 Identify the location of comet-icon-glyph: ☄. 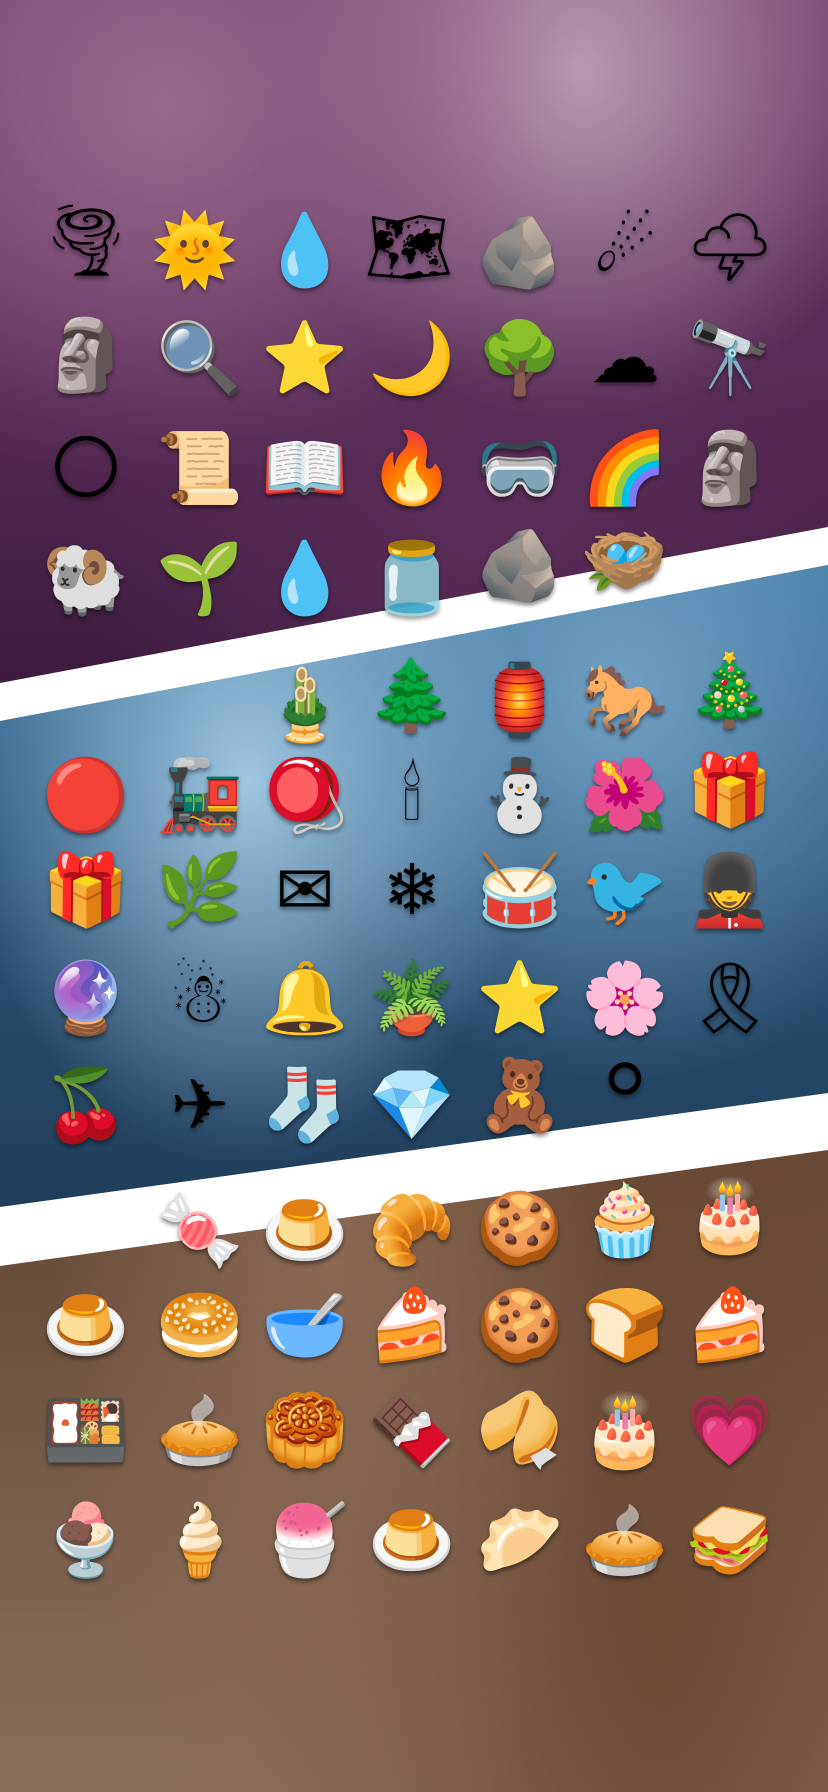
(625, 247).